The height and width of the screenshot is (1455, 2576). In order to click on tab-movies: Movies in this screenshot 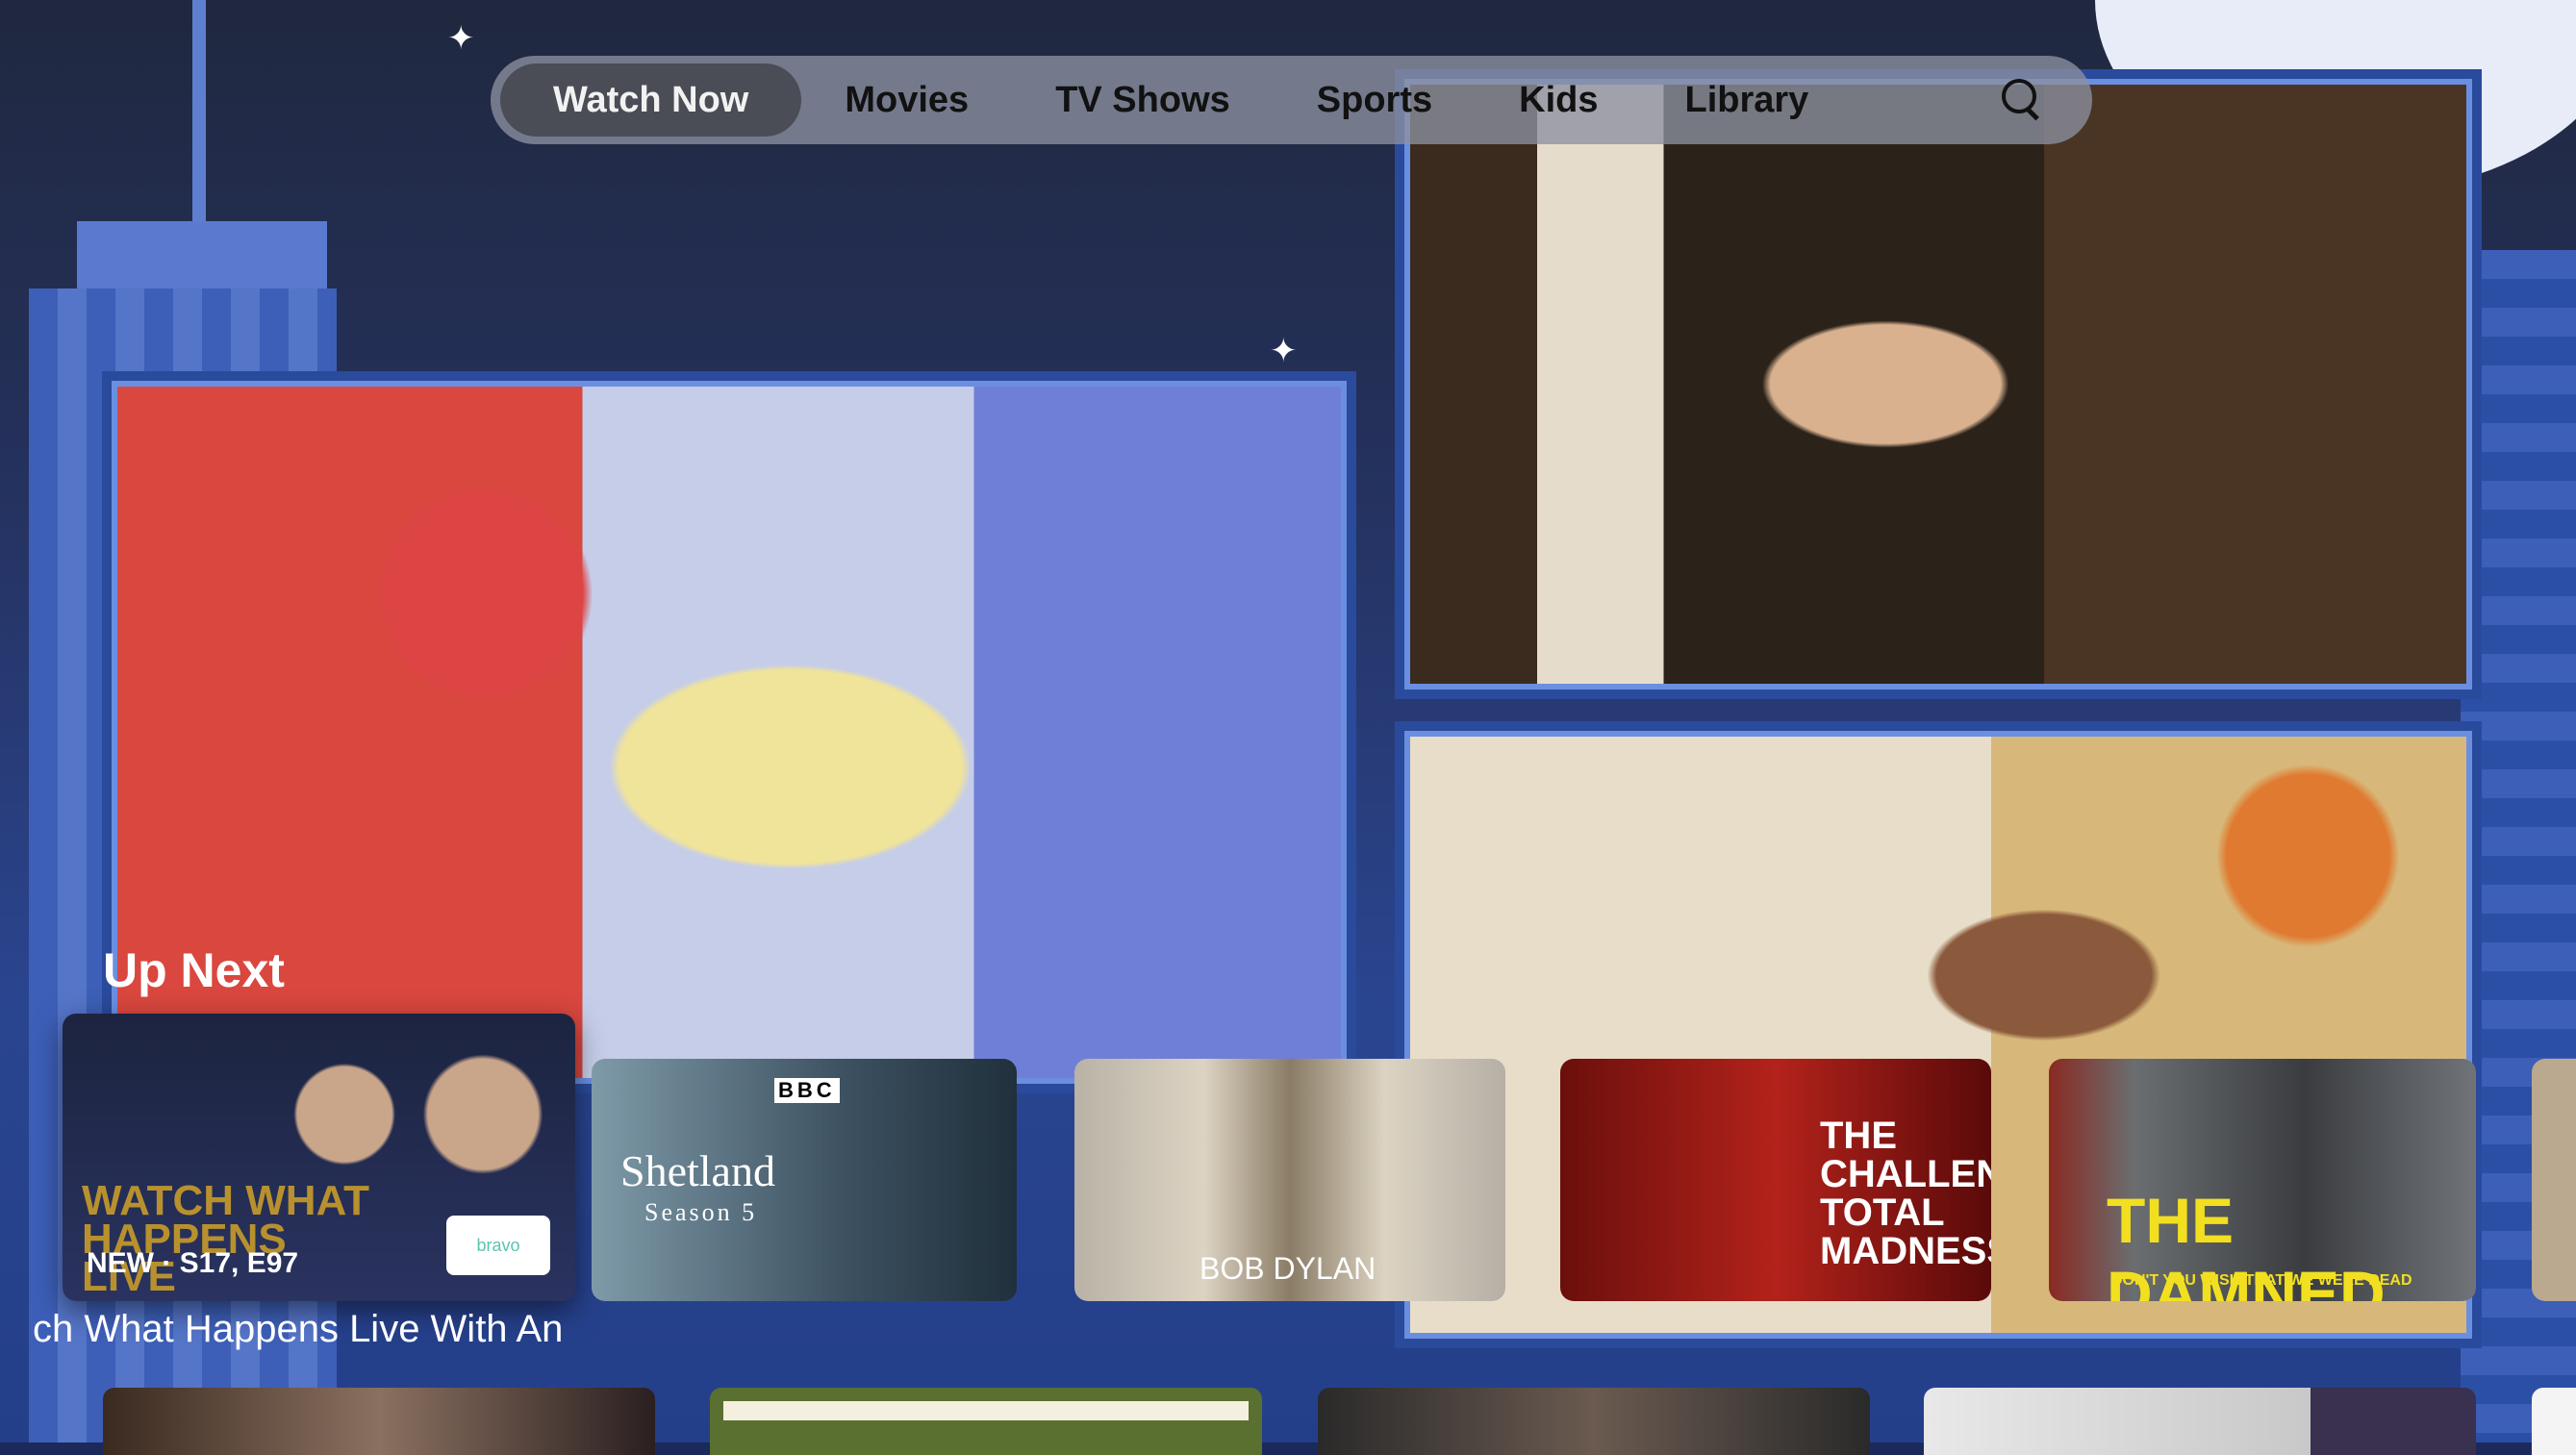, I will do `click(907, 100)`.